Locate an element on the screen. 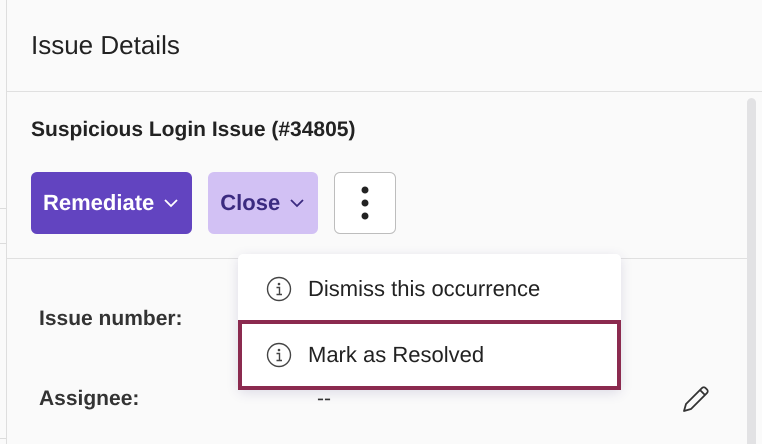 This screenshot has height=444, width=762. more-icon is located at coordinates (365, 203).